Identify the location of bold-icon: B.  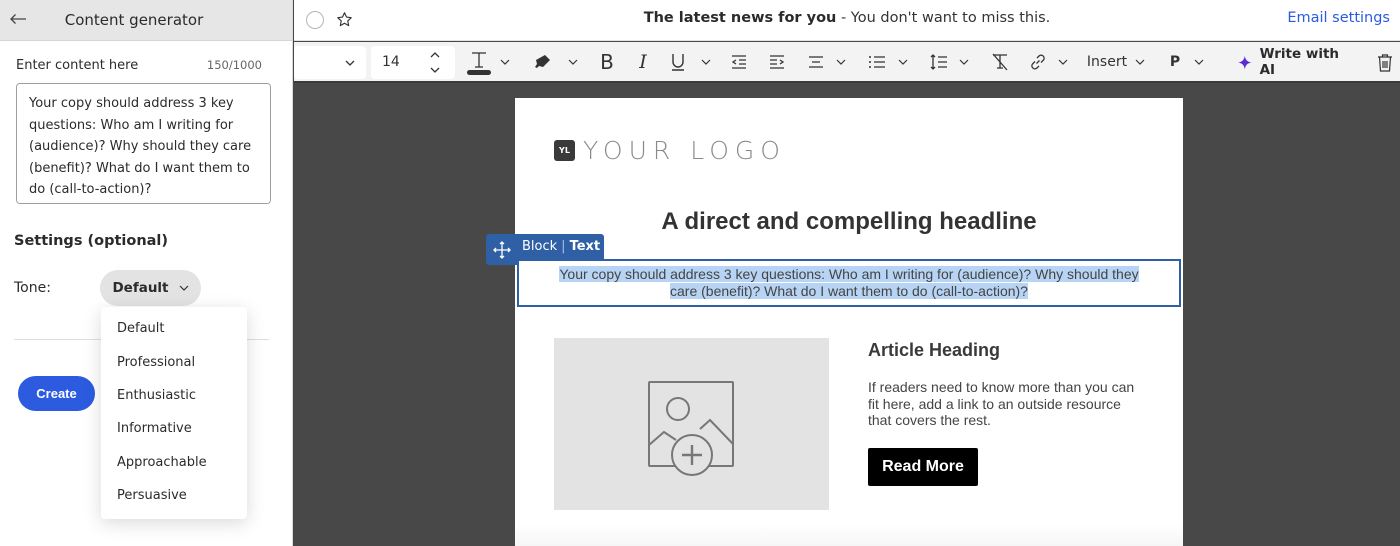
(607, 62).